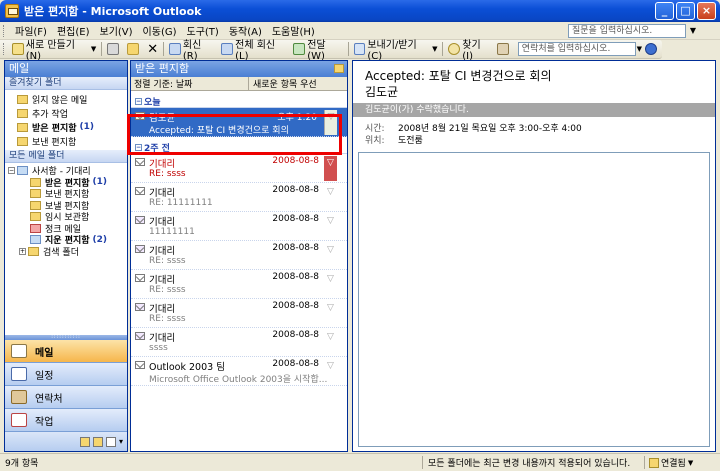 This screenshot has width=720, height=471. I want to click on nav-mail-button: 메일, so click(66, 351).